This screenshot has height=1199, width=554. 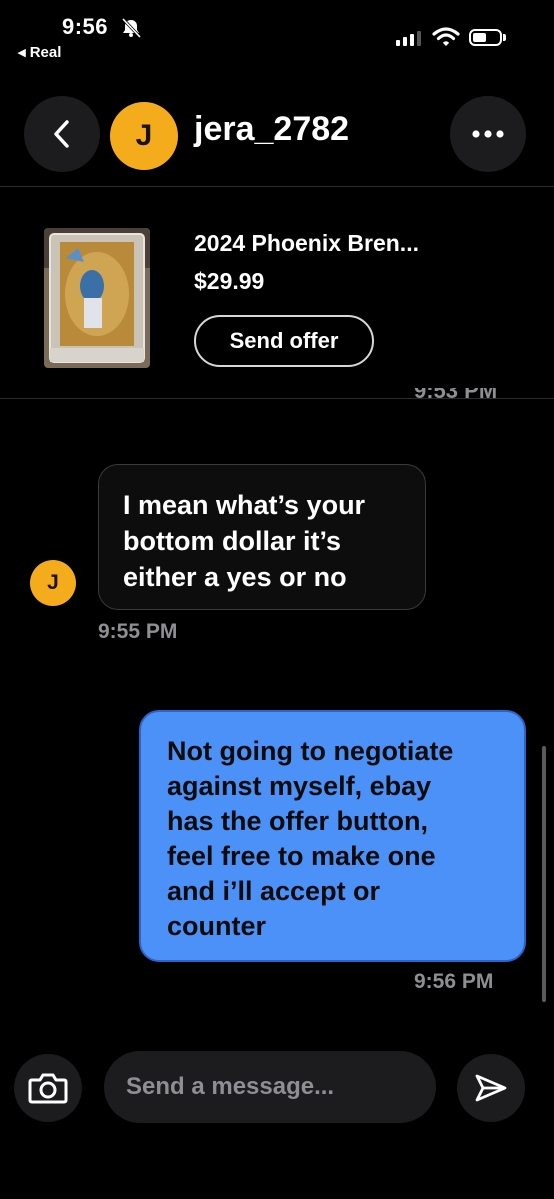 I want to click on send-offer-button: Send offer, so click(x=284, y=341).